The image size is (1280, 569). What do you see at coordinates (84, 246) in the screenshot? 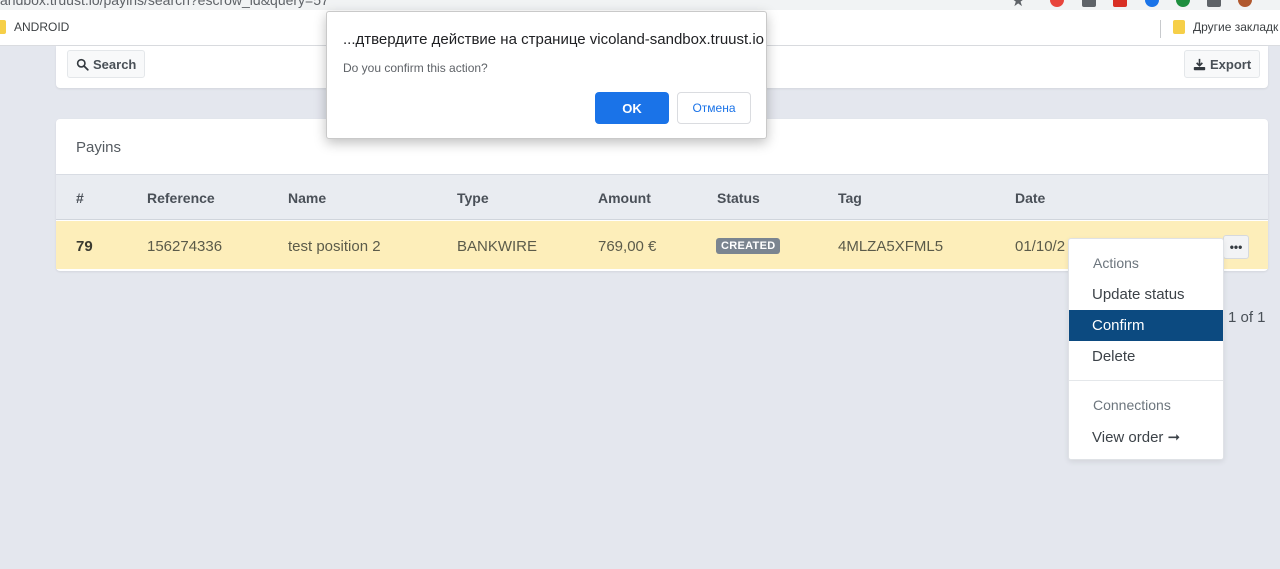
I see `cell-id: 79` at bounding box center [84, 246].